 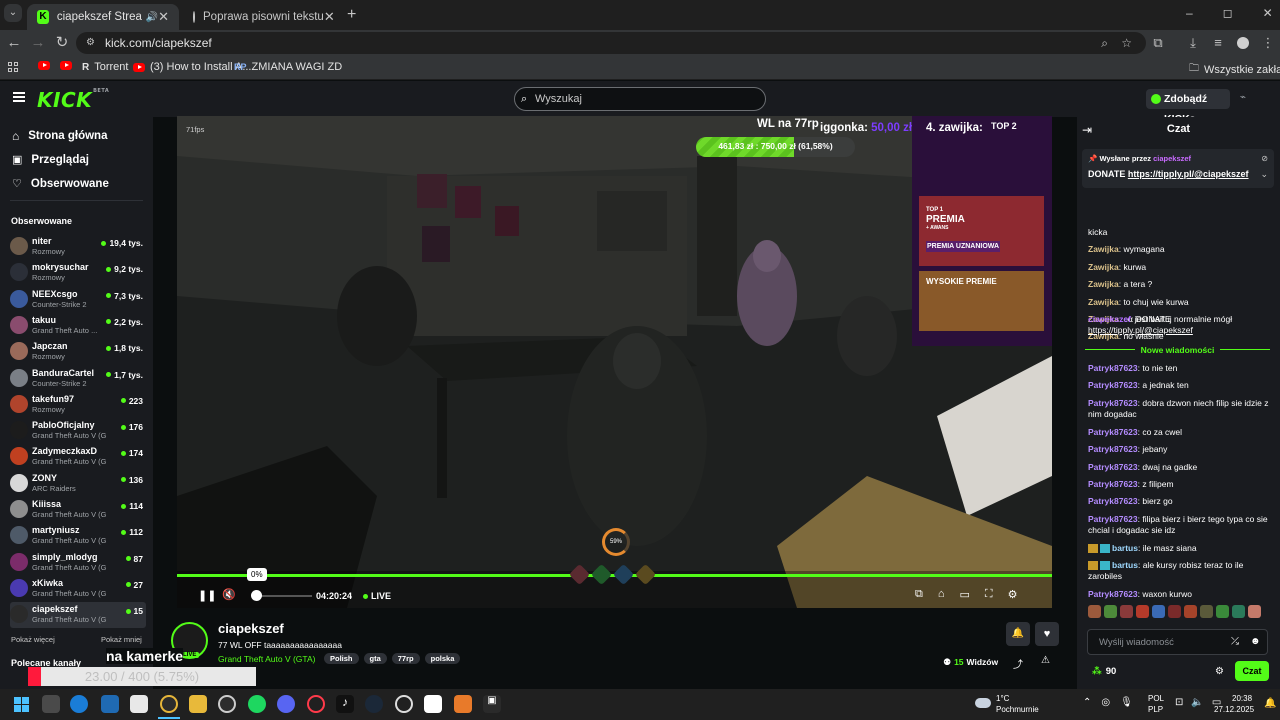 What do you see at coordinates (1234, 69) in the screenshot?
I see `all-bookmarks: 🗀 Wszystkie zakładki` at bounding box center [1234, 69].